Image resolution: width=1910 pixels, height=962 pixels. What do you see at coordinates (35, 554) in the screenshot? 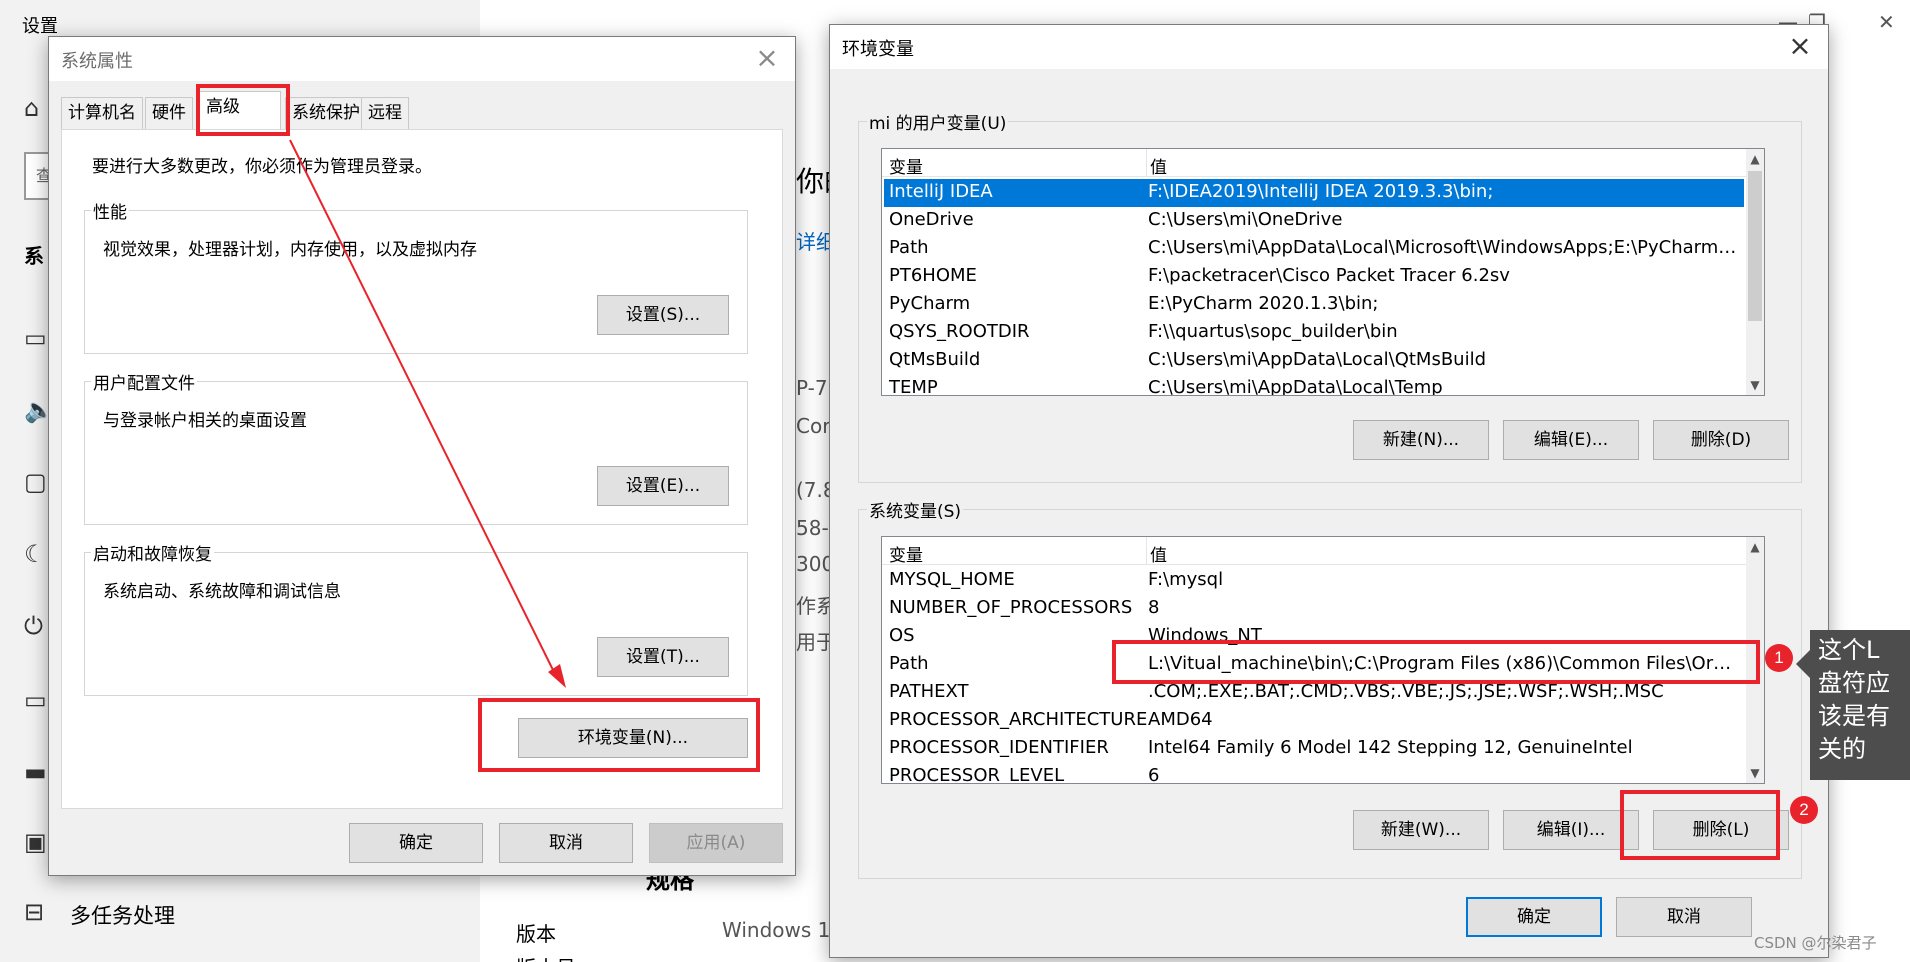
I see `focus-moon-icon: ☾` at bounding box center [35, 554].